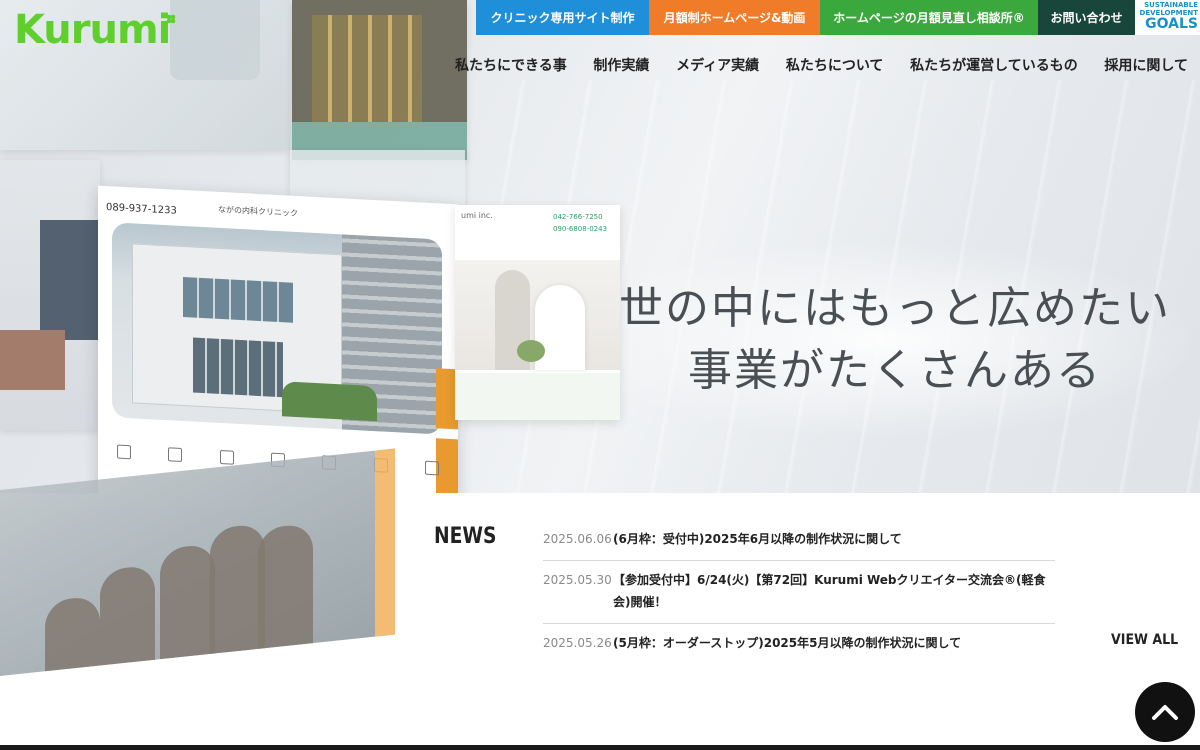 The height and width of the screenshot is (750, 1200). Describe the element at coordinates (1144, 640) in the screenshot. I see `view-all-news-link: VIEW ALL` at that location.